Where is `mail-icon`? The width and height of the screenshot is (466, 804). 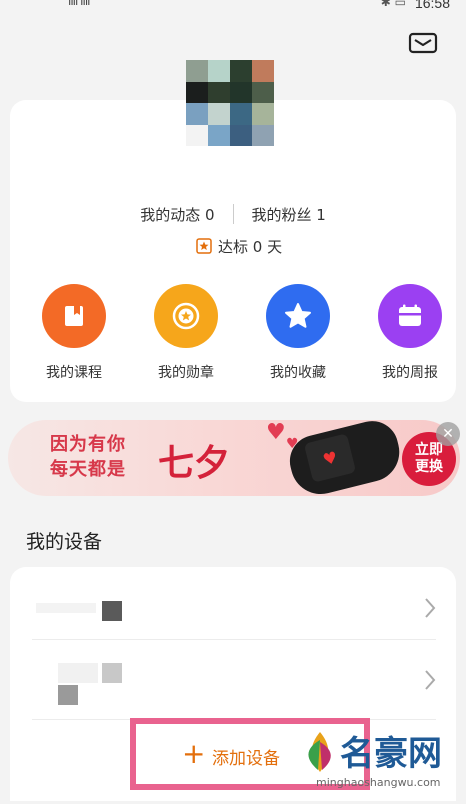 mail-icon is located at coordinates (423, 43).